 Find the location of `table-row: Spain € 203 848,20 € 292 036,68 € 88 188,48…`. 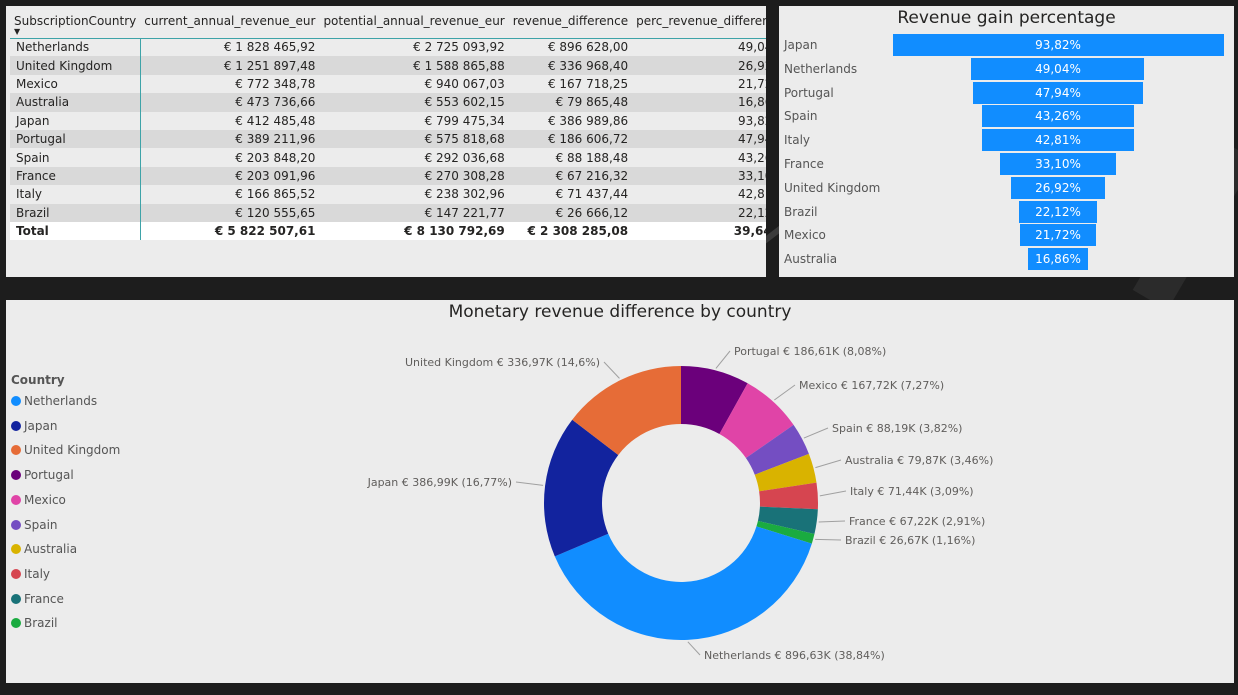

table-row: Spain € 203 848,20 € 292 036,68 € 88 188,48… is located at coordinates (388, 157).